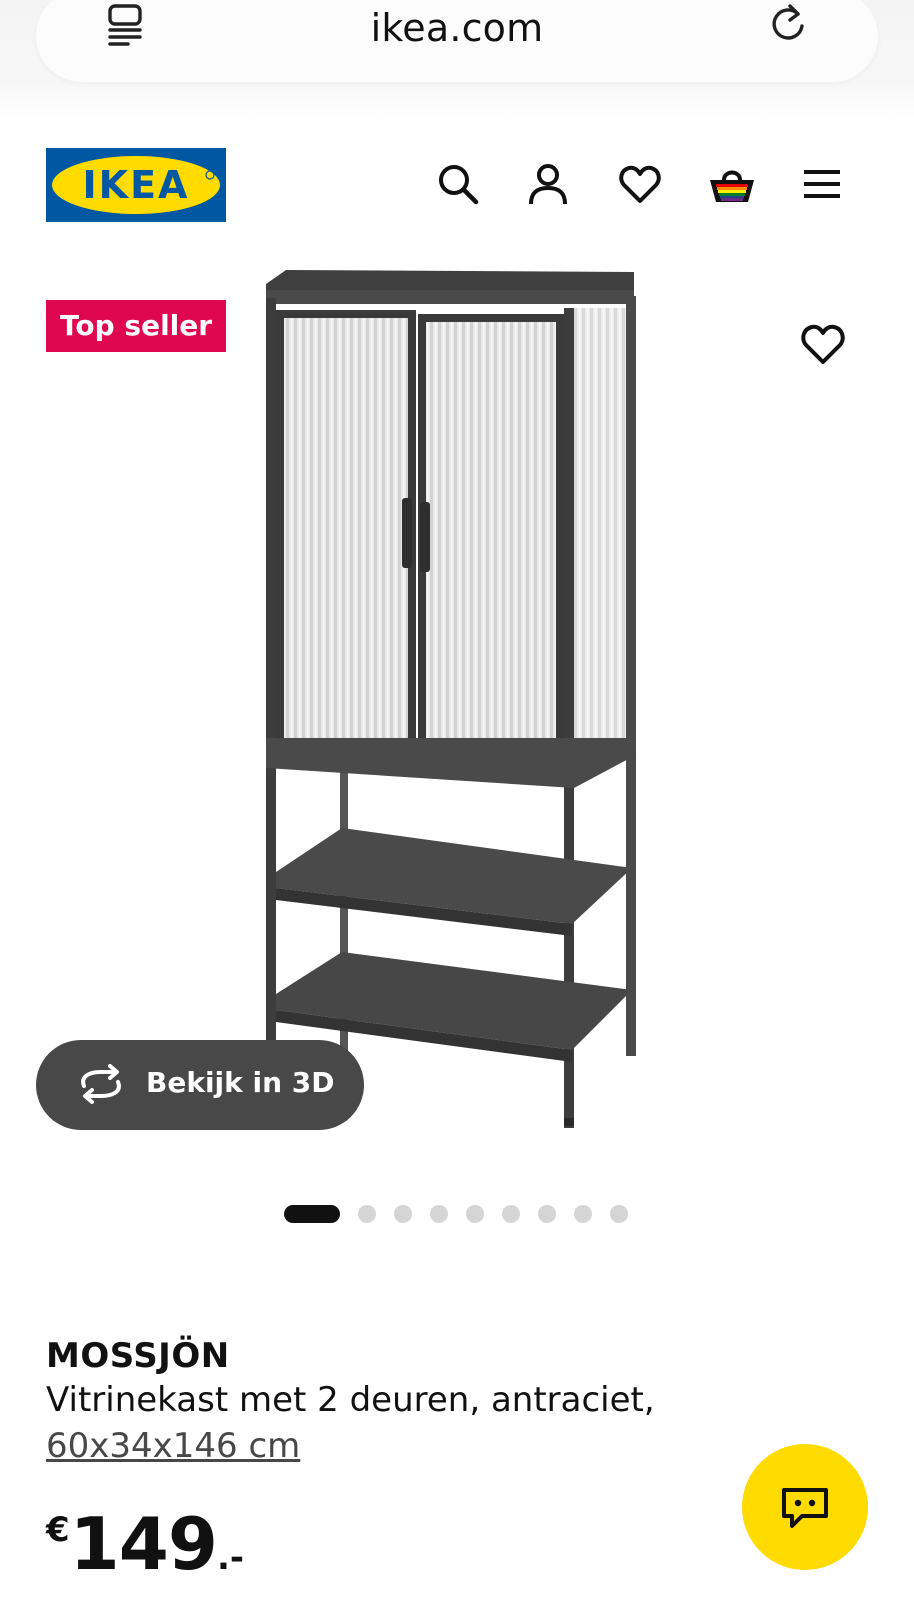 The width and height of the screenshot is (914, 1600). I want to click on price-amount: 149, so click(143, 1544).